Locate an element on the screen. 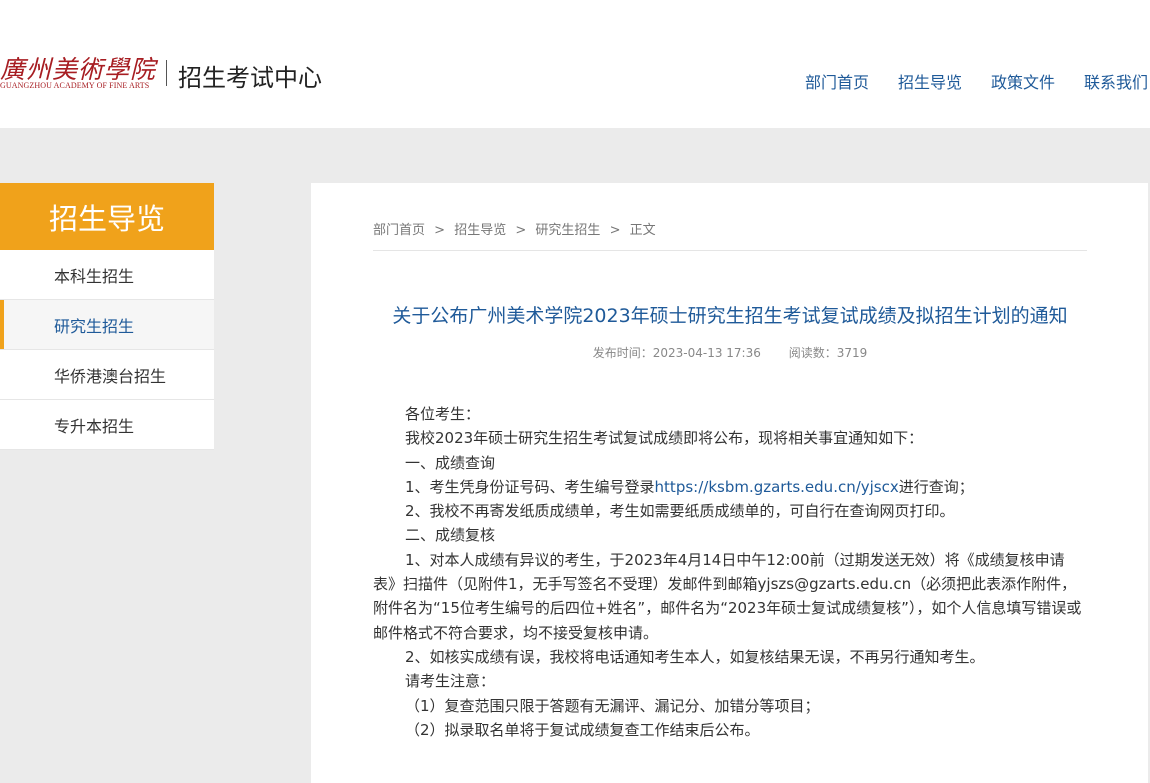 Image resolution: width=1150 pixels, height=783 pixels. paragraph-notice-1: （1）复查范围只限于答题有无漏评、漏记分、加错分等项目； is located at coordinates (612, 705).